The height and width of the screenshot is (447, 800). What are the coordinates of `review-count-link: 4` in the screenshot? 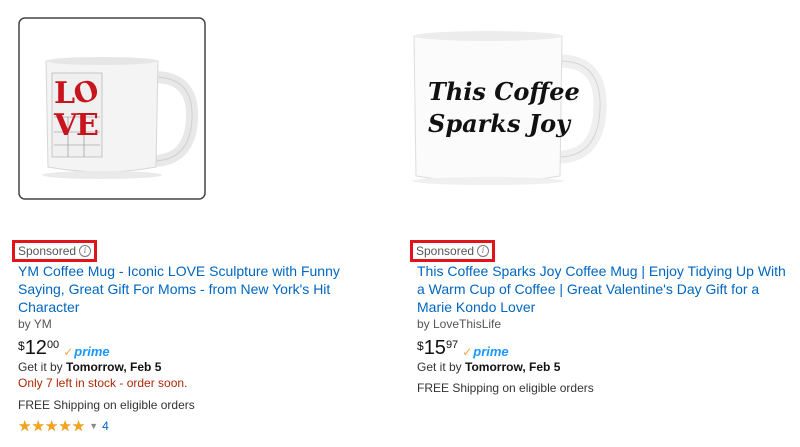 It's located at (105, 426).